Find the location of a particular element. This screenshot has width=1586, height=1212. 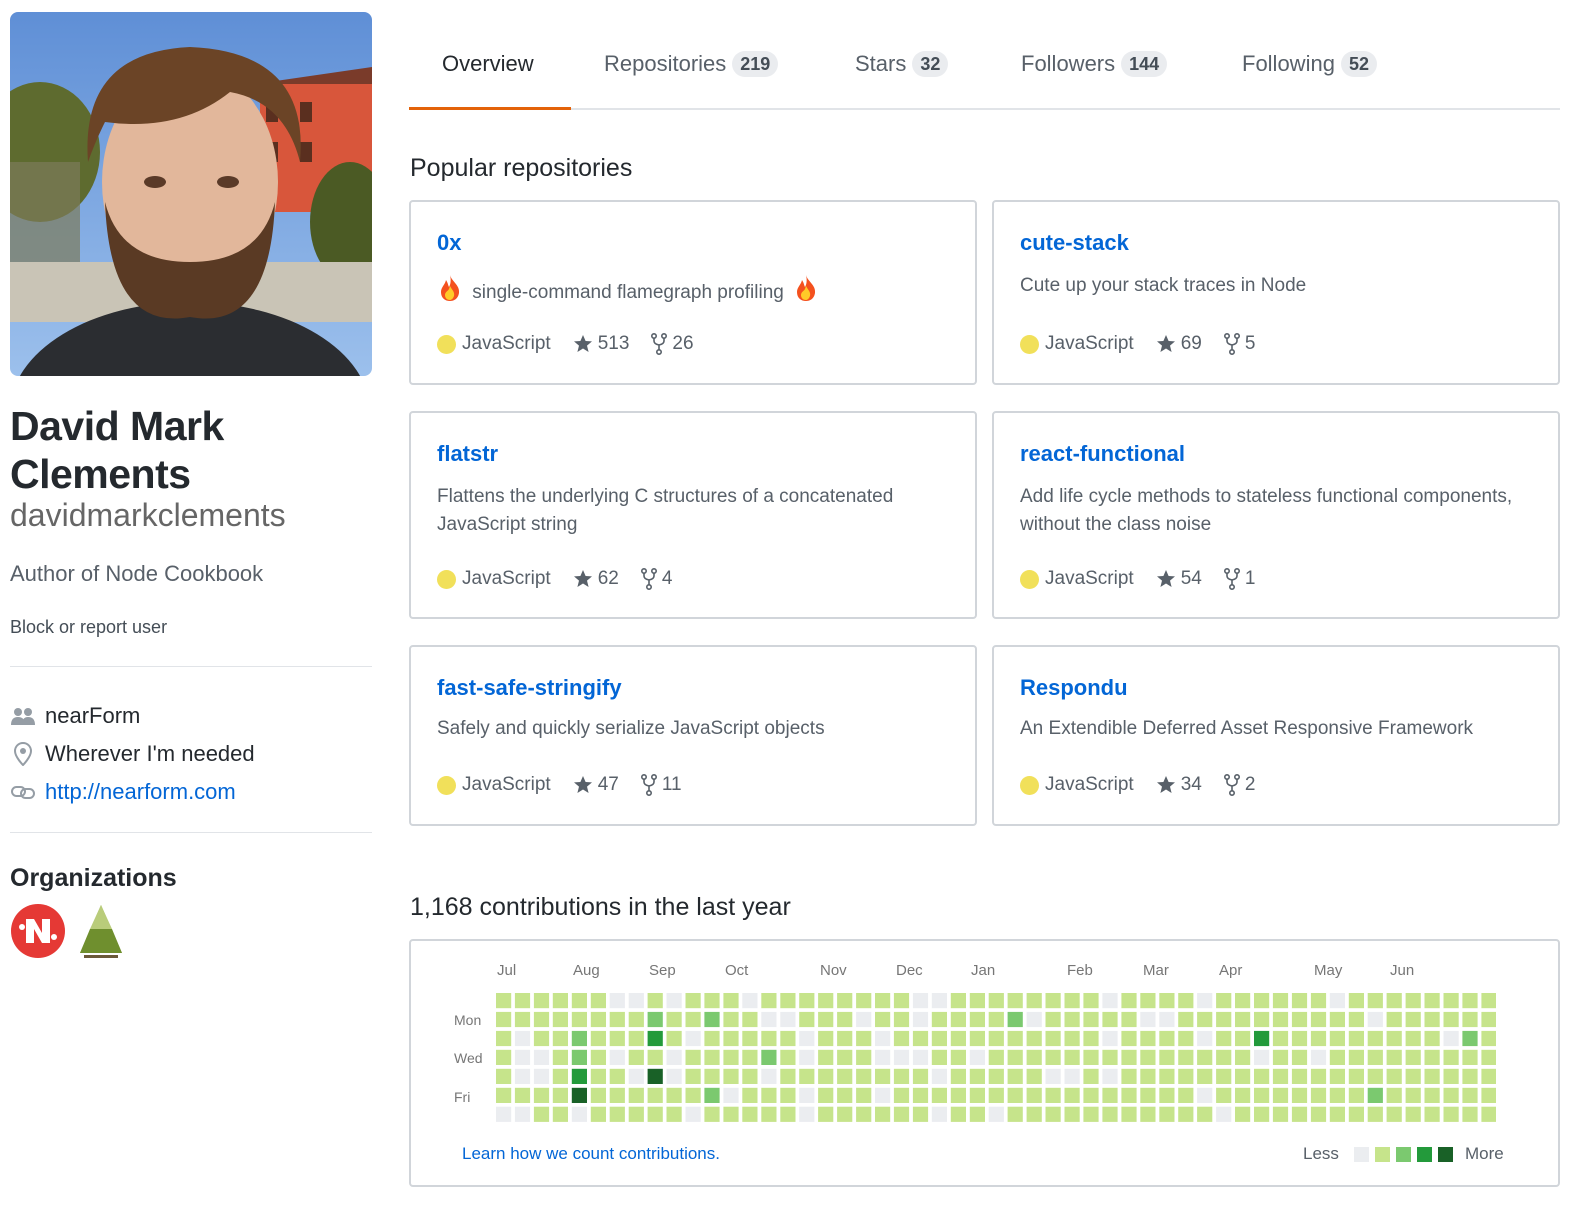

tab-stars: Stars 32 is located at coordinates (902, 64).